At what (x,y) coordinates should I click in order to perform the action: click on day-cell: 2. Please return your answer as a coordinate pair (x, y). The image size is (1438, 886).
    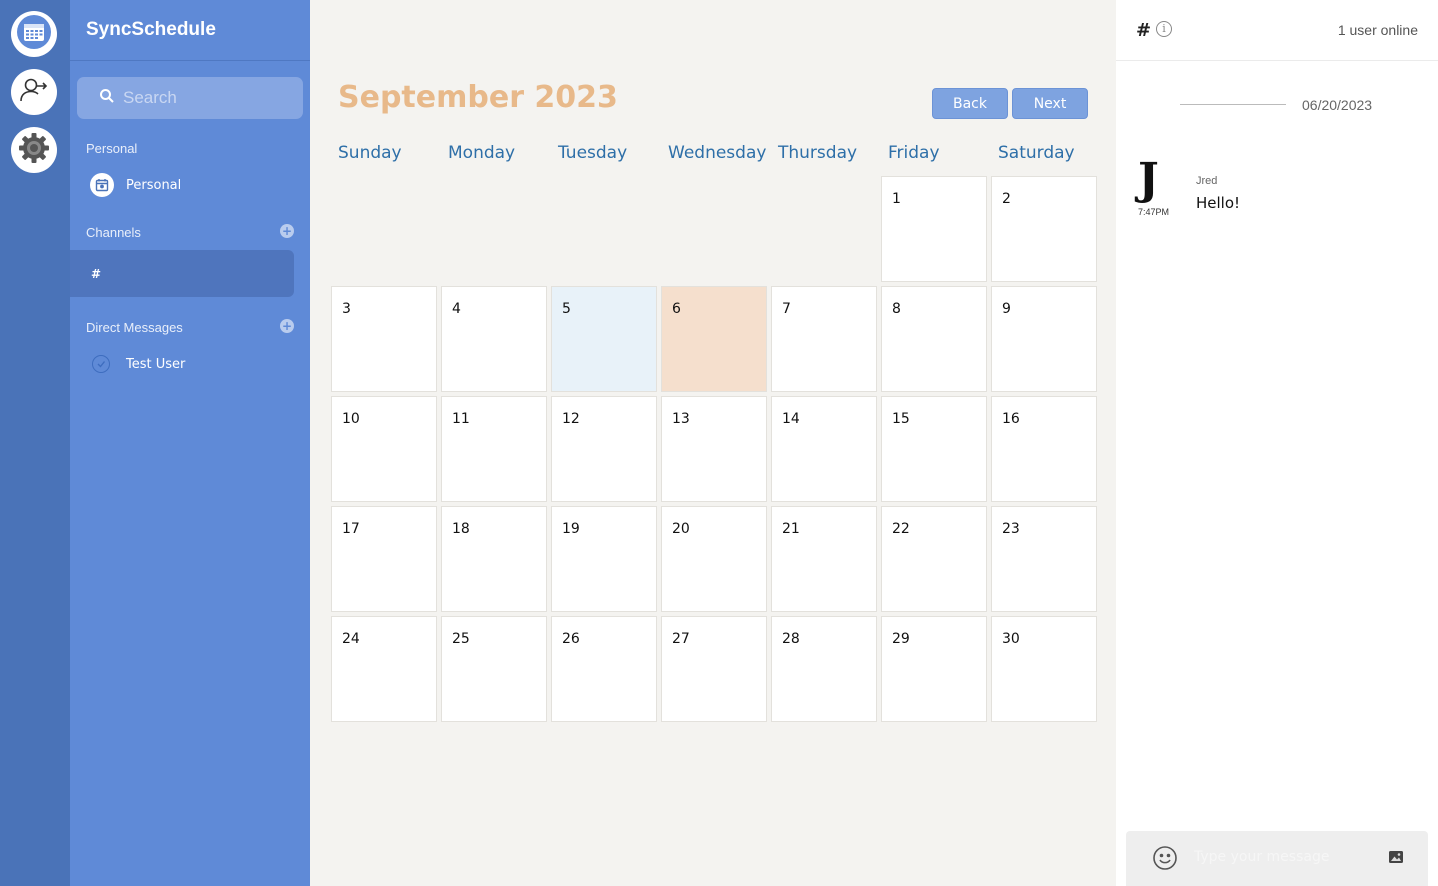
    Looking at the image, I should click on (1044, 229).